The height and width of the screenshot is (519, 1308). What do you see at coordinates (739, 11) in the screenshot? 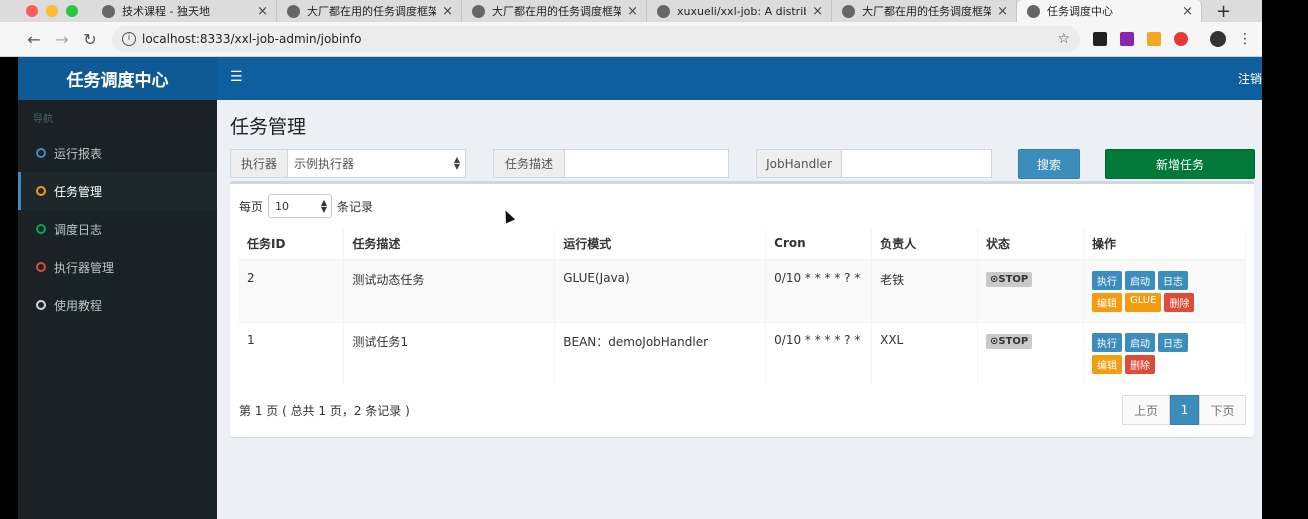
I see `browser-tab: xuxueli/xxl-job: A distributed ×` at bounding box center [739, 11].